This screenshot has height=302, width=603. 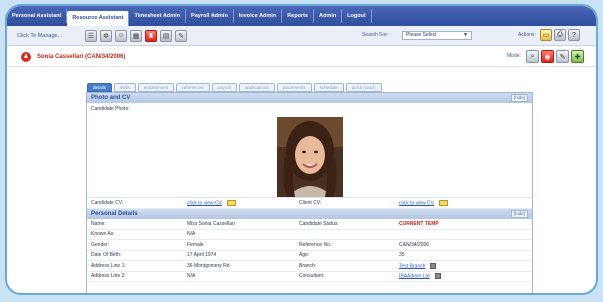 What do you see at coordinates (433, 265) in the screenshot?
I see `branch-details-icon` at bounding box center [433, 265].